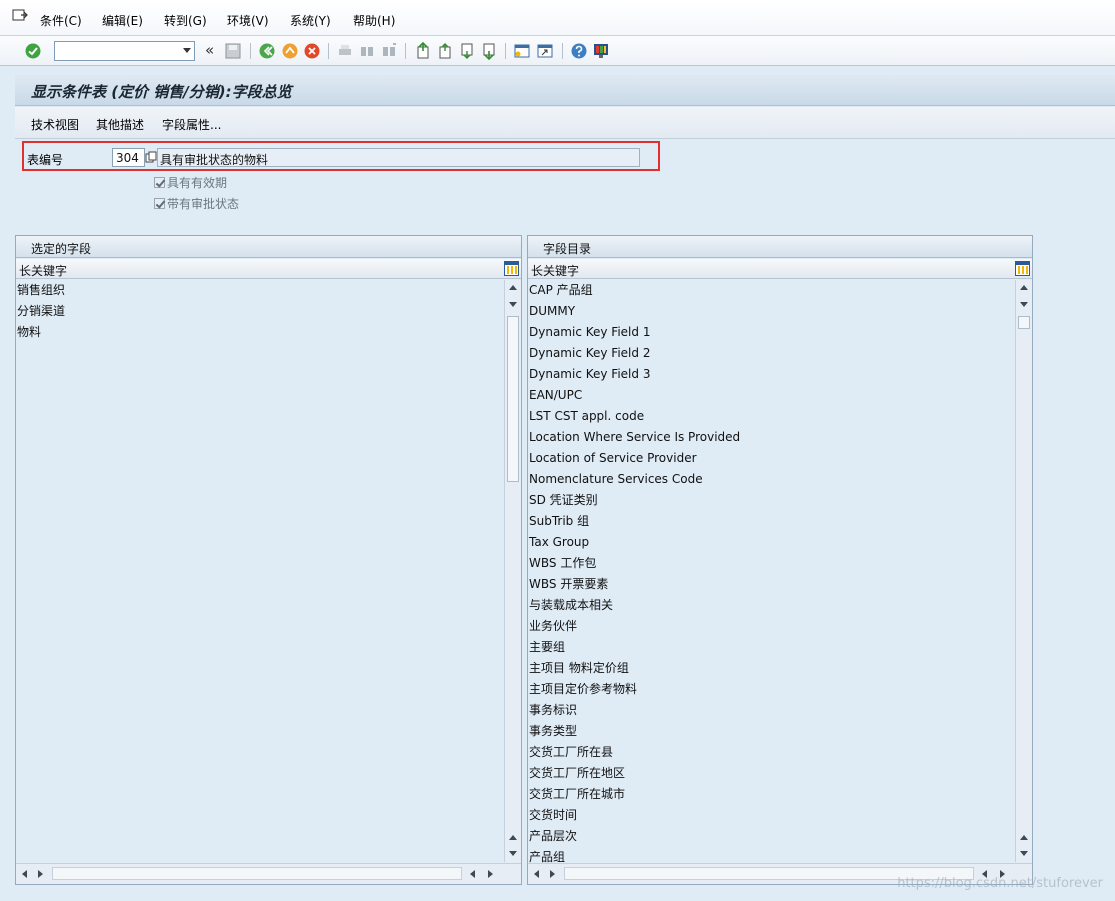 Image resolution: width=1115 pixels, height=901 pixels. I want to click on list-item: 交货工厂所在地区, so click(771, 773).